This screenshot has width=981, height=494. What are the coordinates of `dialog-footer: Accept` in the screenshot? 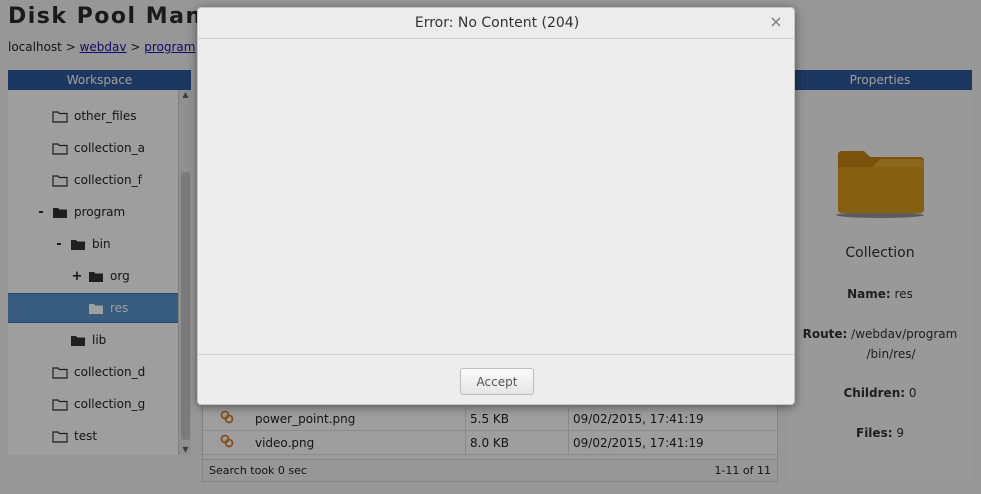 It's located at (496, 379).